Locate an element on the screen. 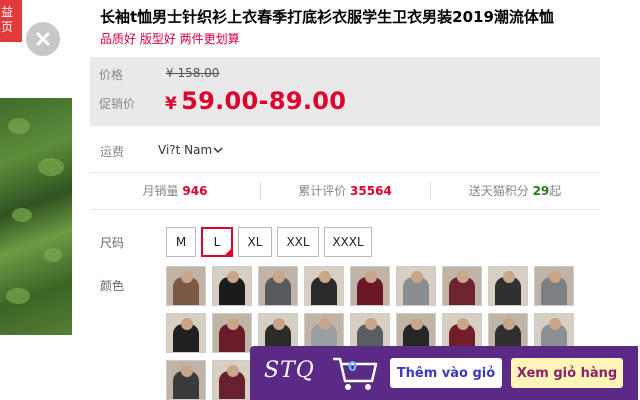  promo-price-value: 59.00-89.00 is located at coordinates (264, 101).